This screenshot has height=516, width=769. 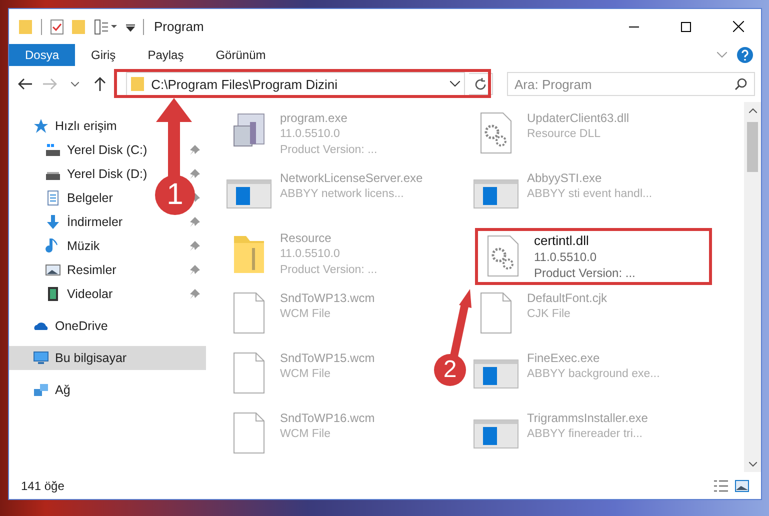 What do you see at coordinates (631, 84) in the screenshot?
I see `search-field: Ara: Program` at bounding box center [631, 84].